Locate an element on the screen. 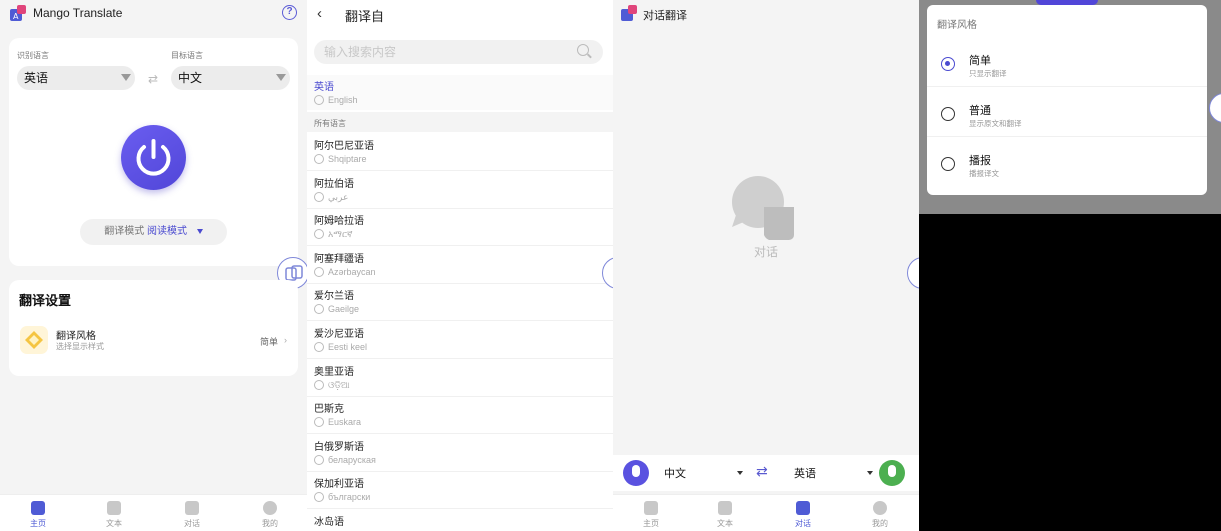 The width and height of the screenshot is (1221, 531). mode-value: 阅读模式 is located at coordinates (167, 231).